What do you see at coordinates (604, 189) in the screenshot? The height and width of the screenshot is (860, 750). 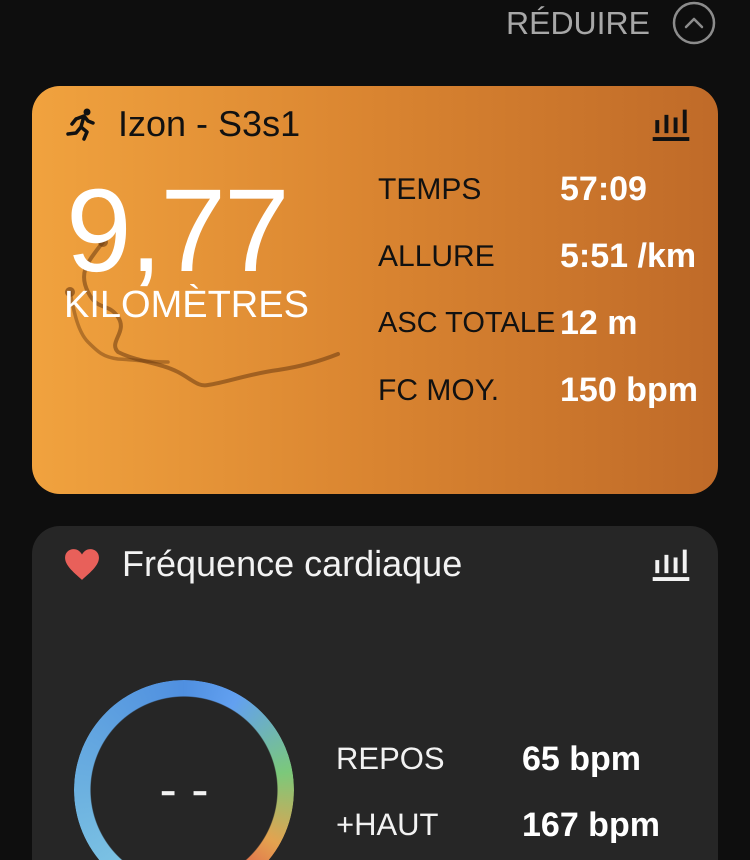 I see `stat-value: 57:09` at bounding box center [604, 189].